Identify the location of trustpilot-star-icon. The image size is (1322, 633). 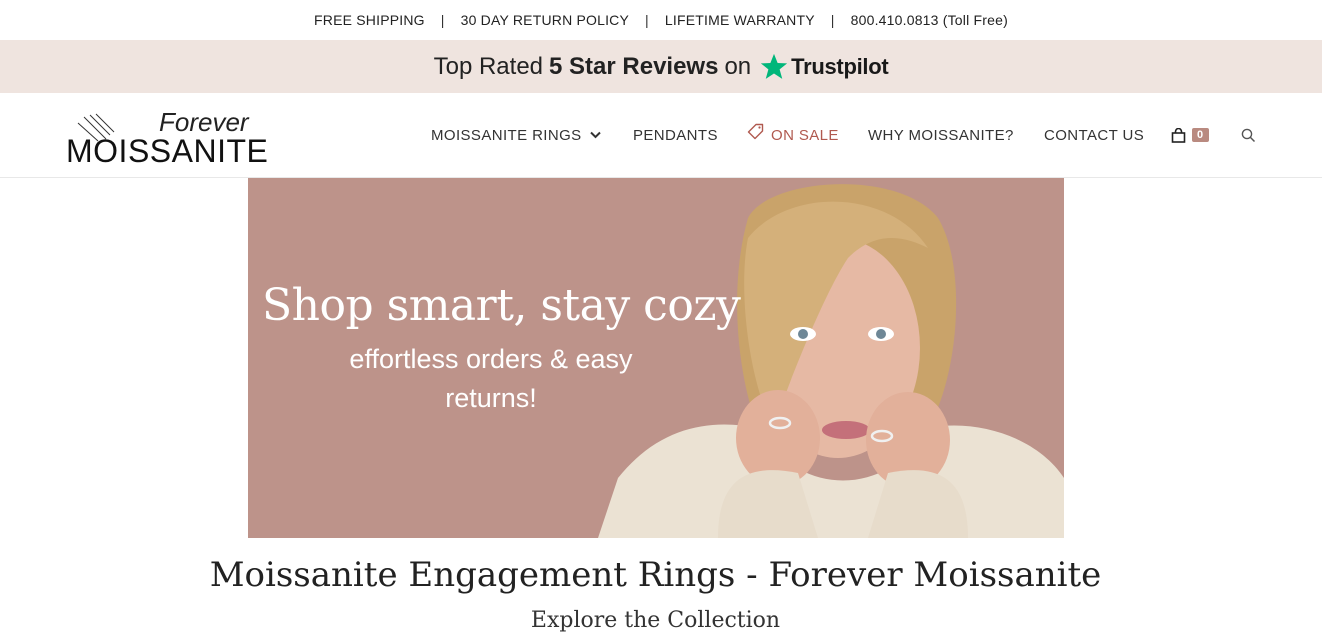
(774, 67).